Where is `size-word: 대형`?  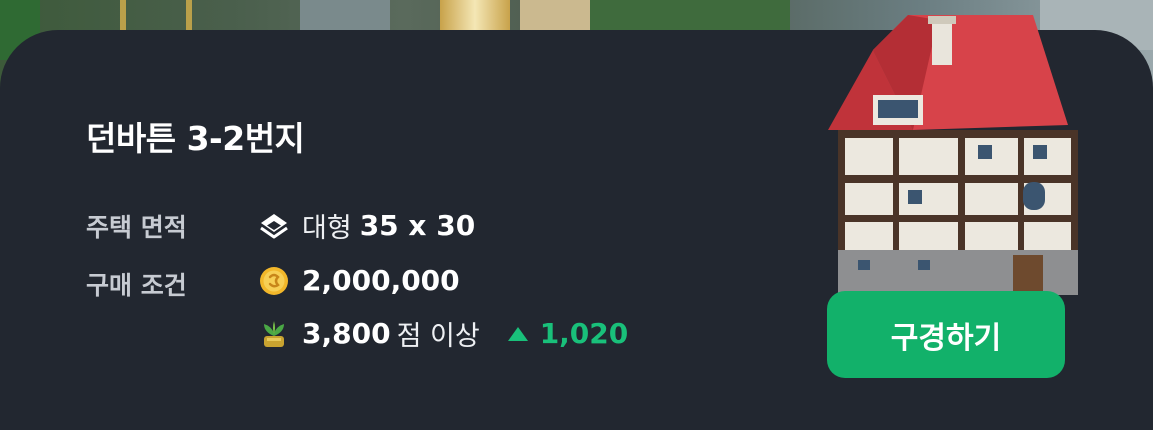
size-word: 대형 is located at coordinates (327, 228).